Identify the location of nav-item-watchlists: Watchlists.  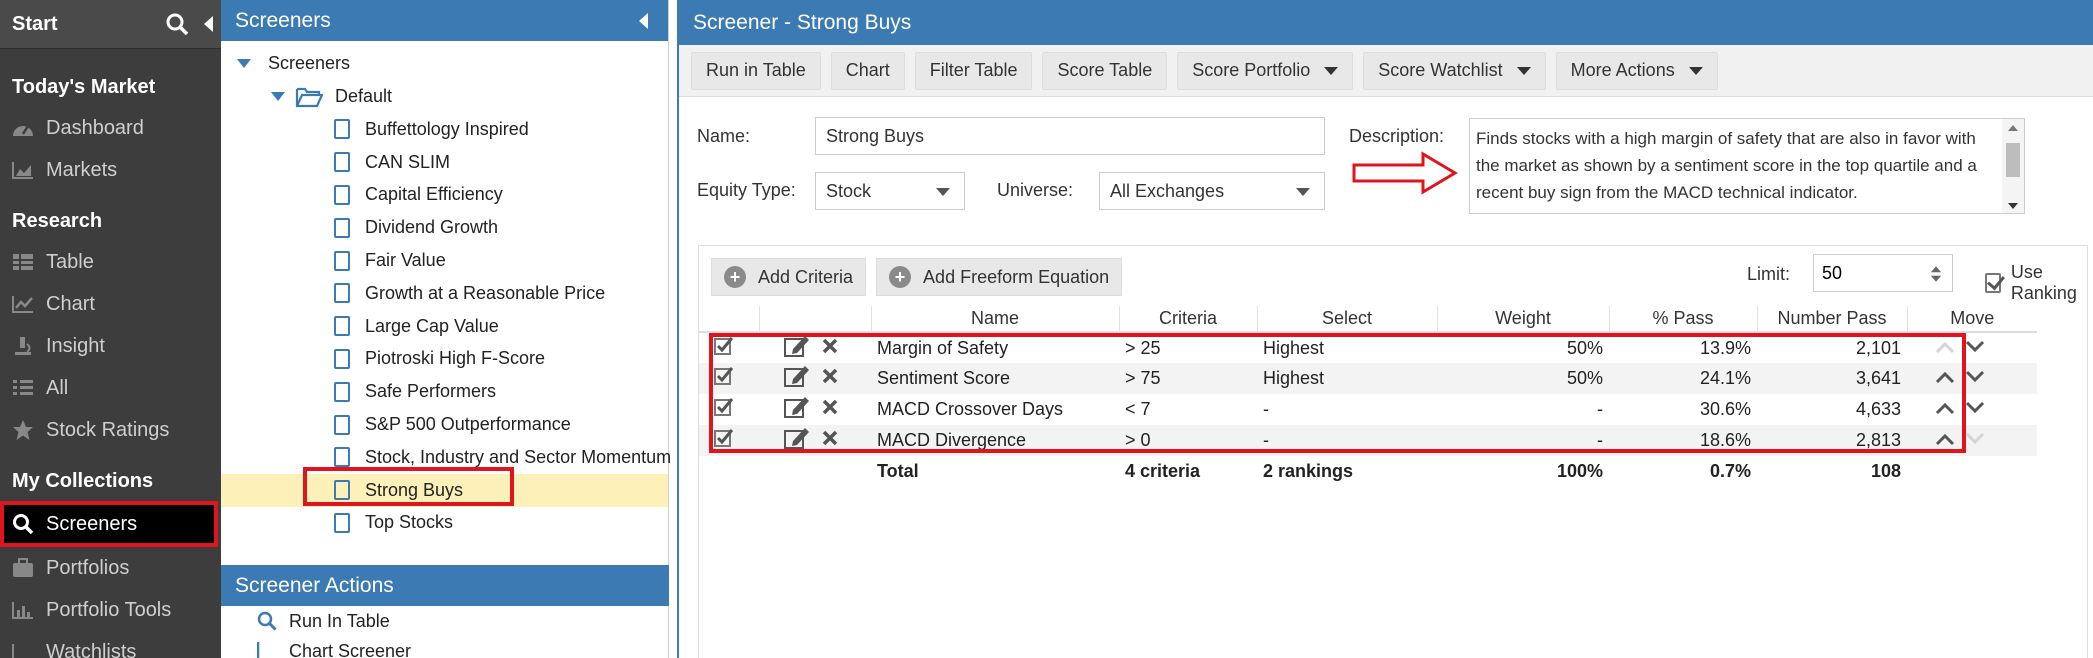
(110, 644).